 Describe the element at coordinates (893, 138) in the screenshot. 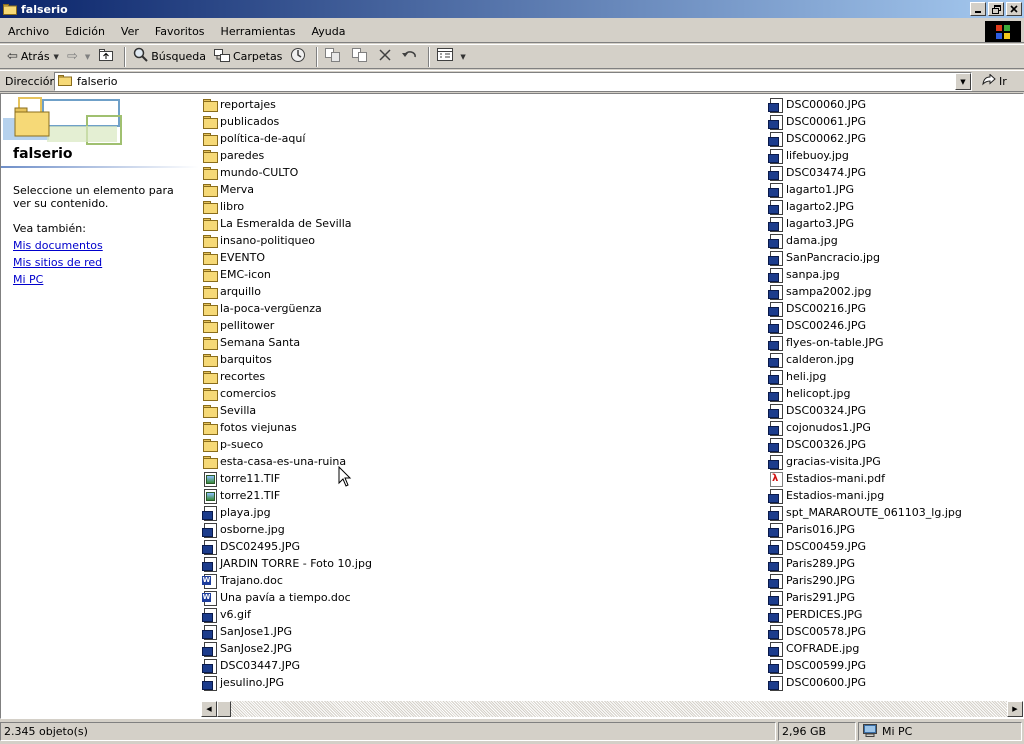

I see `file-item: DSC00062.JPG` at that location.